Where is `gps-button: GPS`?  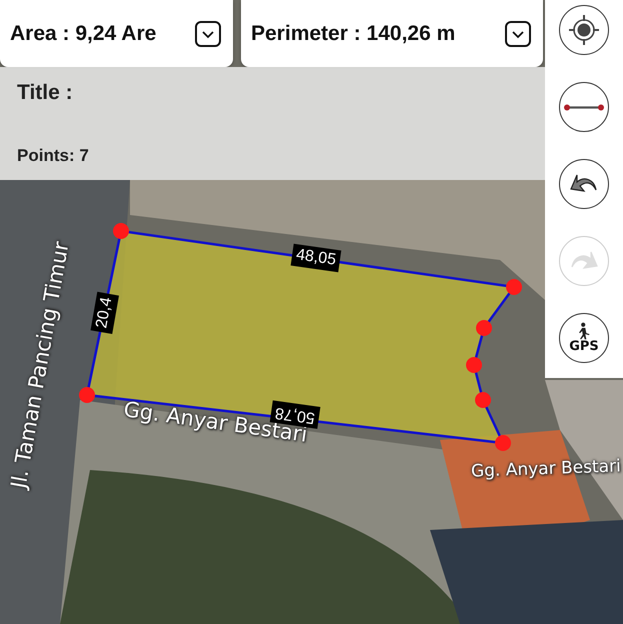
gps-button: GPS is located at coordinates (584, 338).